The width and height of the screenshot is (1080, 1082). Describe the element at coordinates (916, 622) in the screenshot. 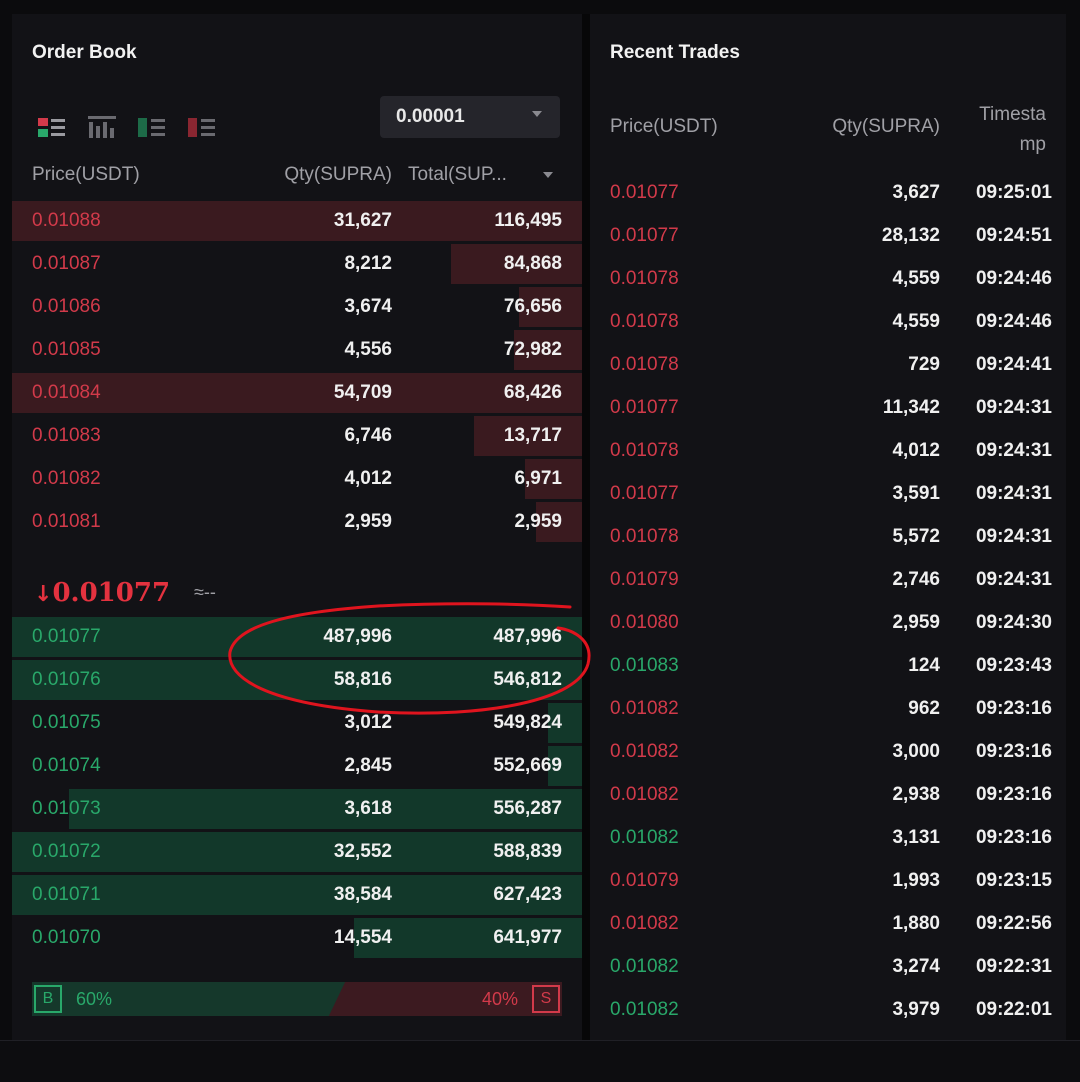

I see `trade-qty: 2,959` at that location.